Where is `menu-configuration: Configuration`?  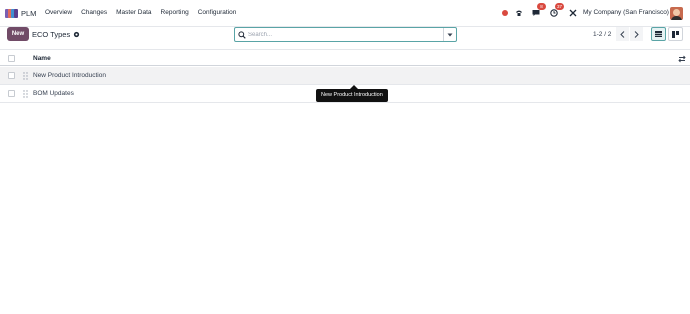
menu-configuration: Configuration is located at coordinates (217, 12).